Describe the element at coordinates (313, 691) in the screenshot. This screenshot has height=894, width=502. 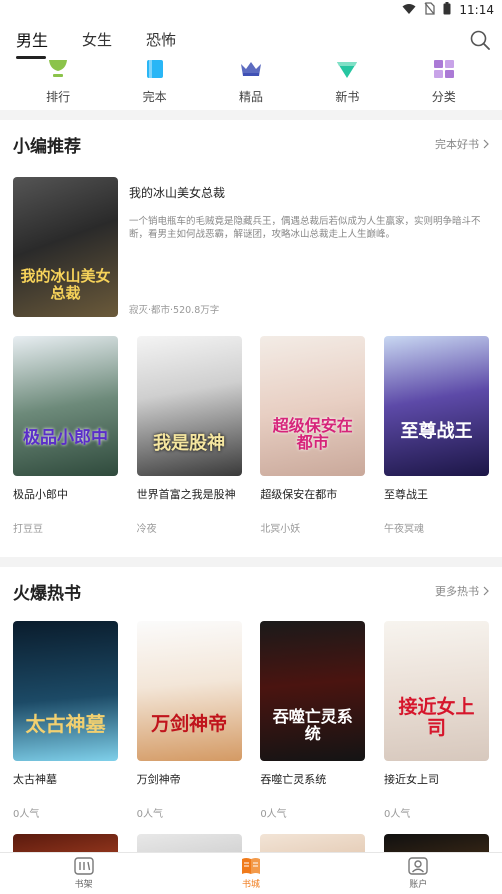
I see `book-cover: 吞噬亡灵系统` at that location.